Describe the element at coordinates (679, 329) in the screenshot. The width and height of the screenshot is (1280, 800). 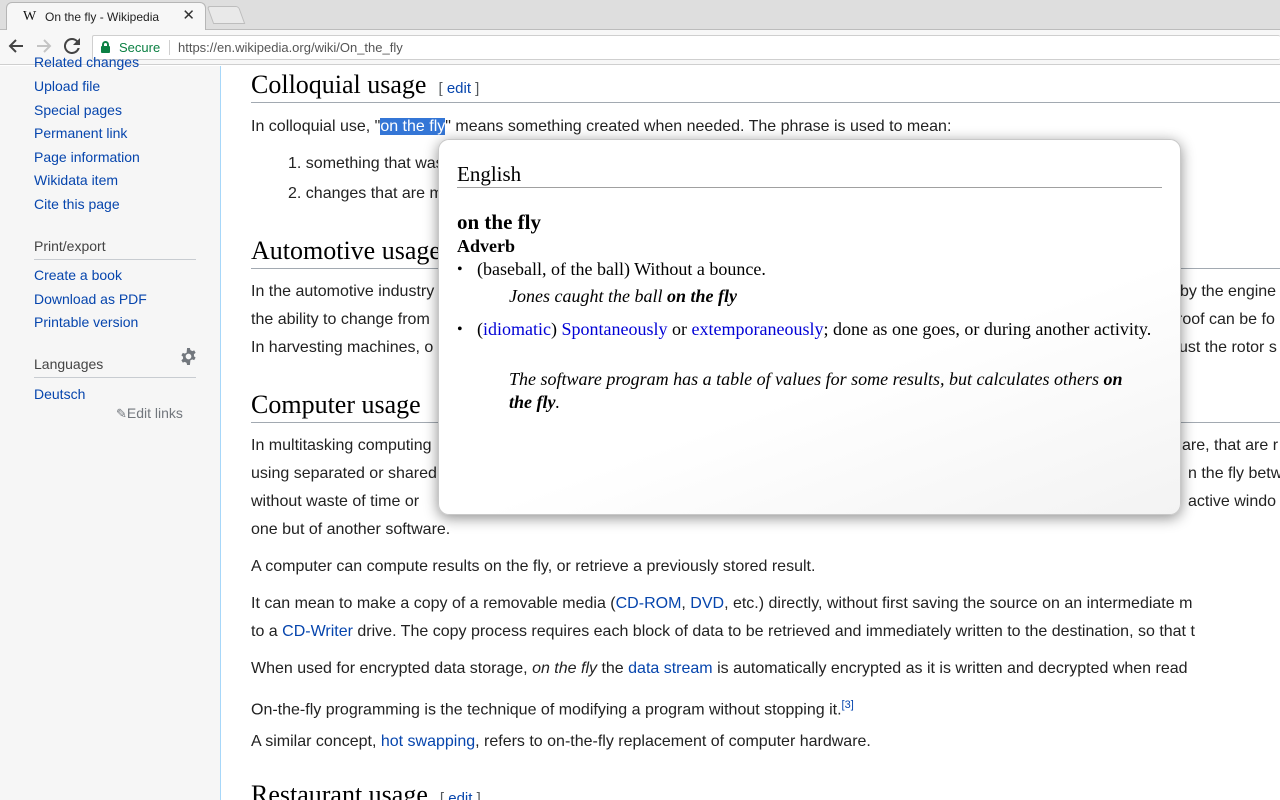
I see `text: or` at that location.